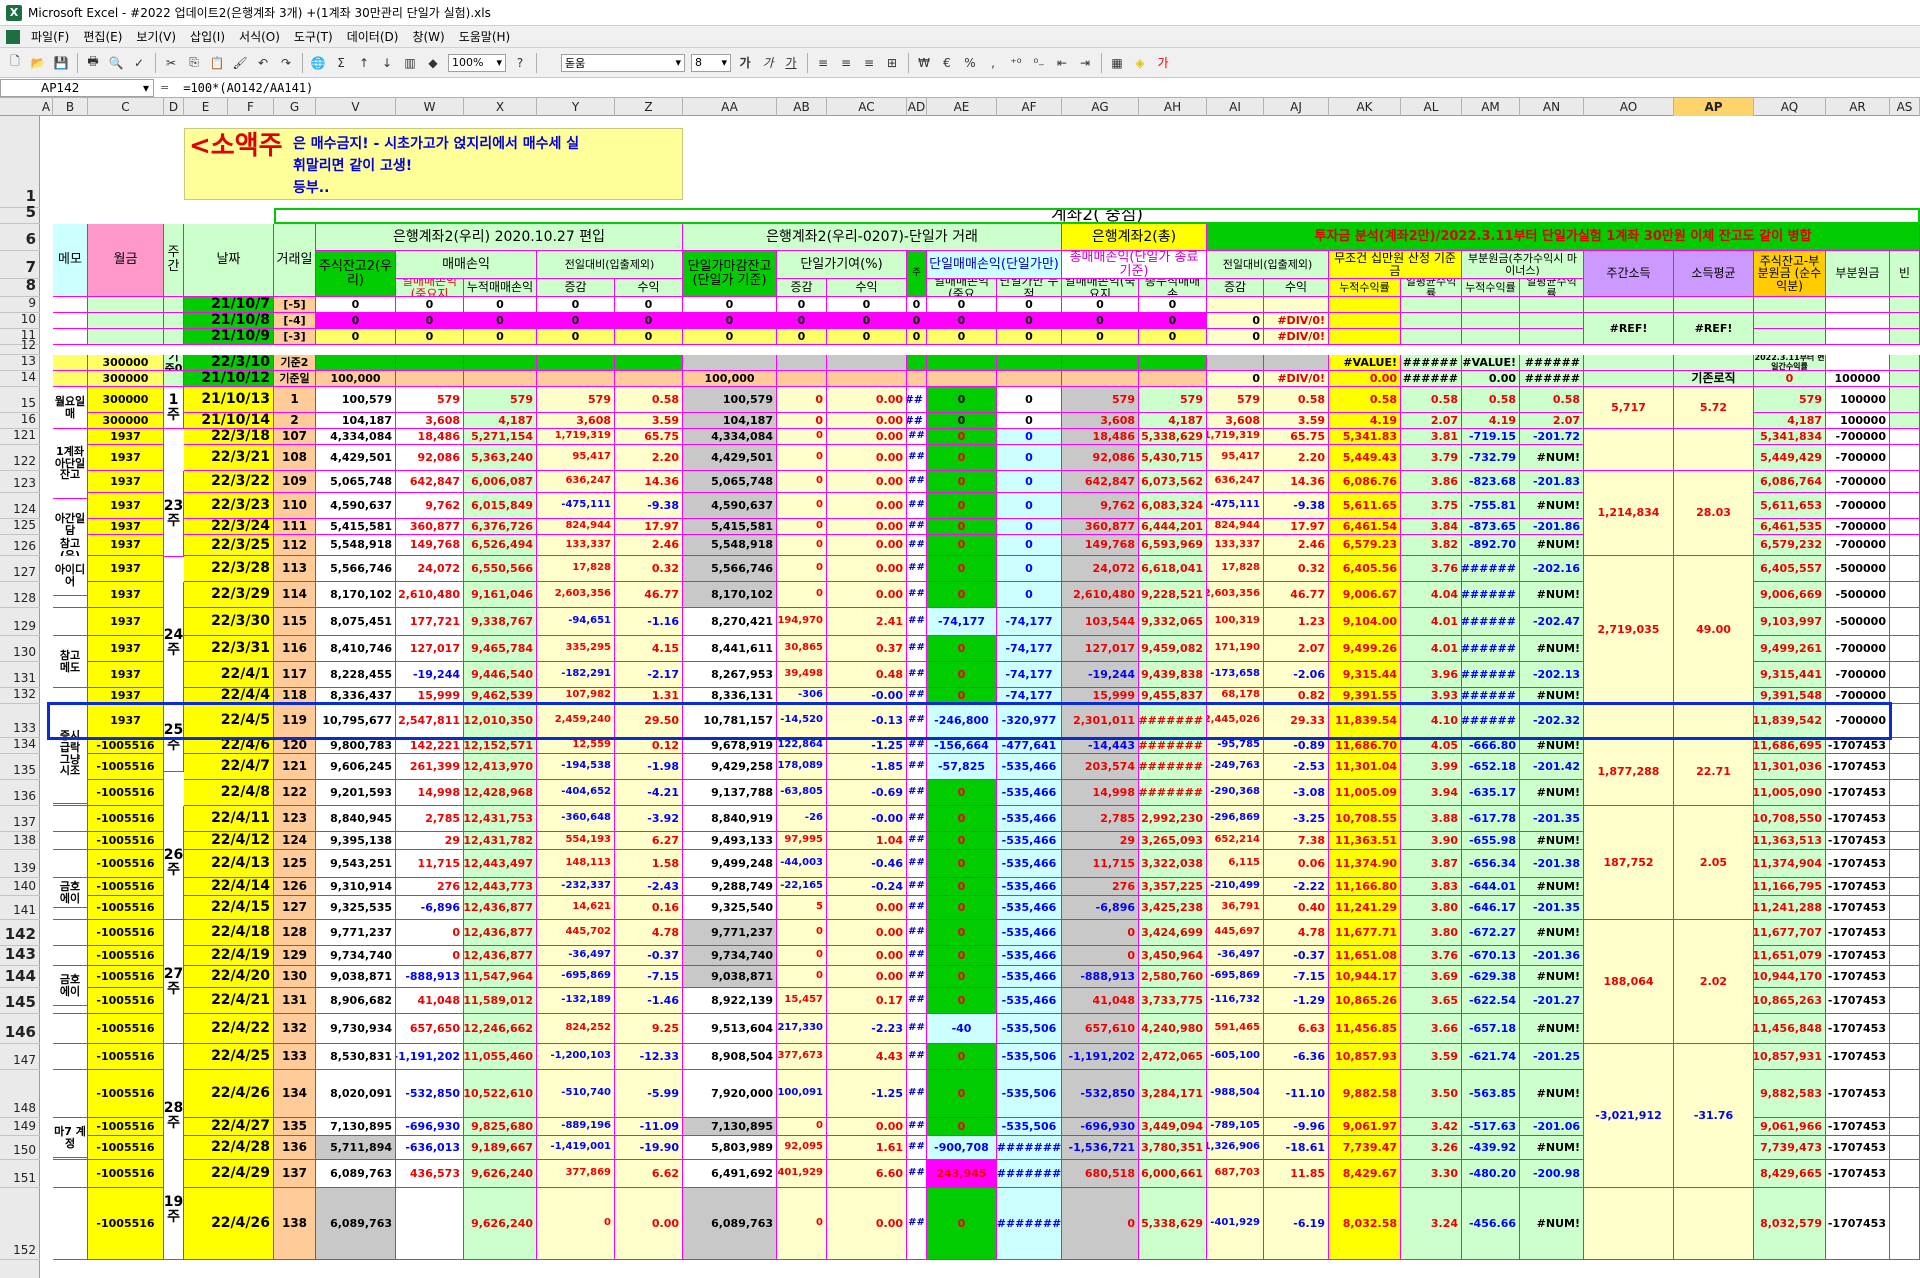  What do you see at coordinates (229, 767) in the screenshot?
I see `cell: 22/4/7` at bounding box center [229, 767].